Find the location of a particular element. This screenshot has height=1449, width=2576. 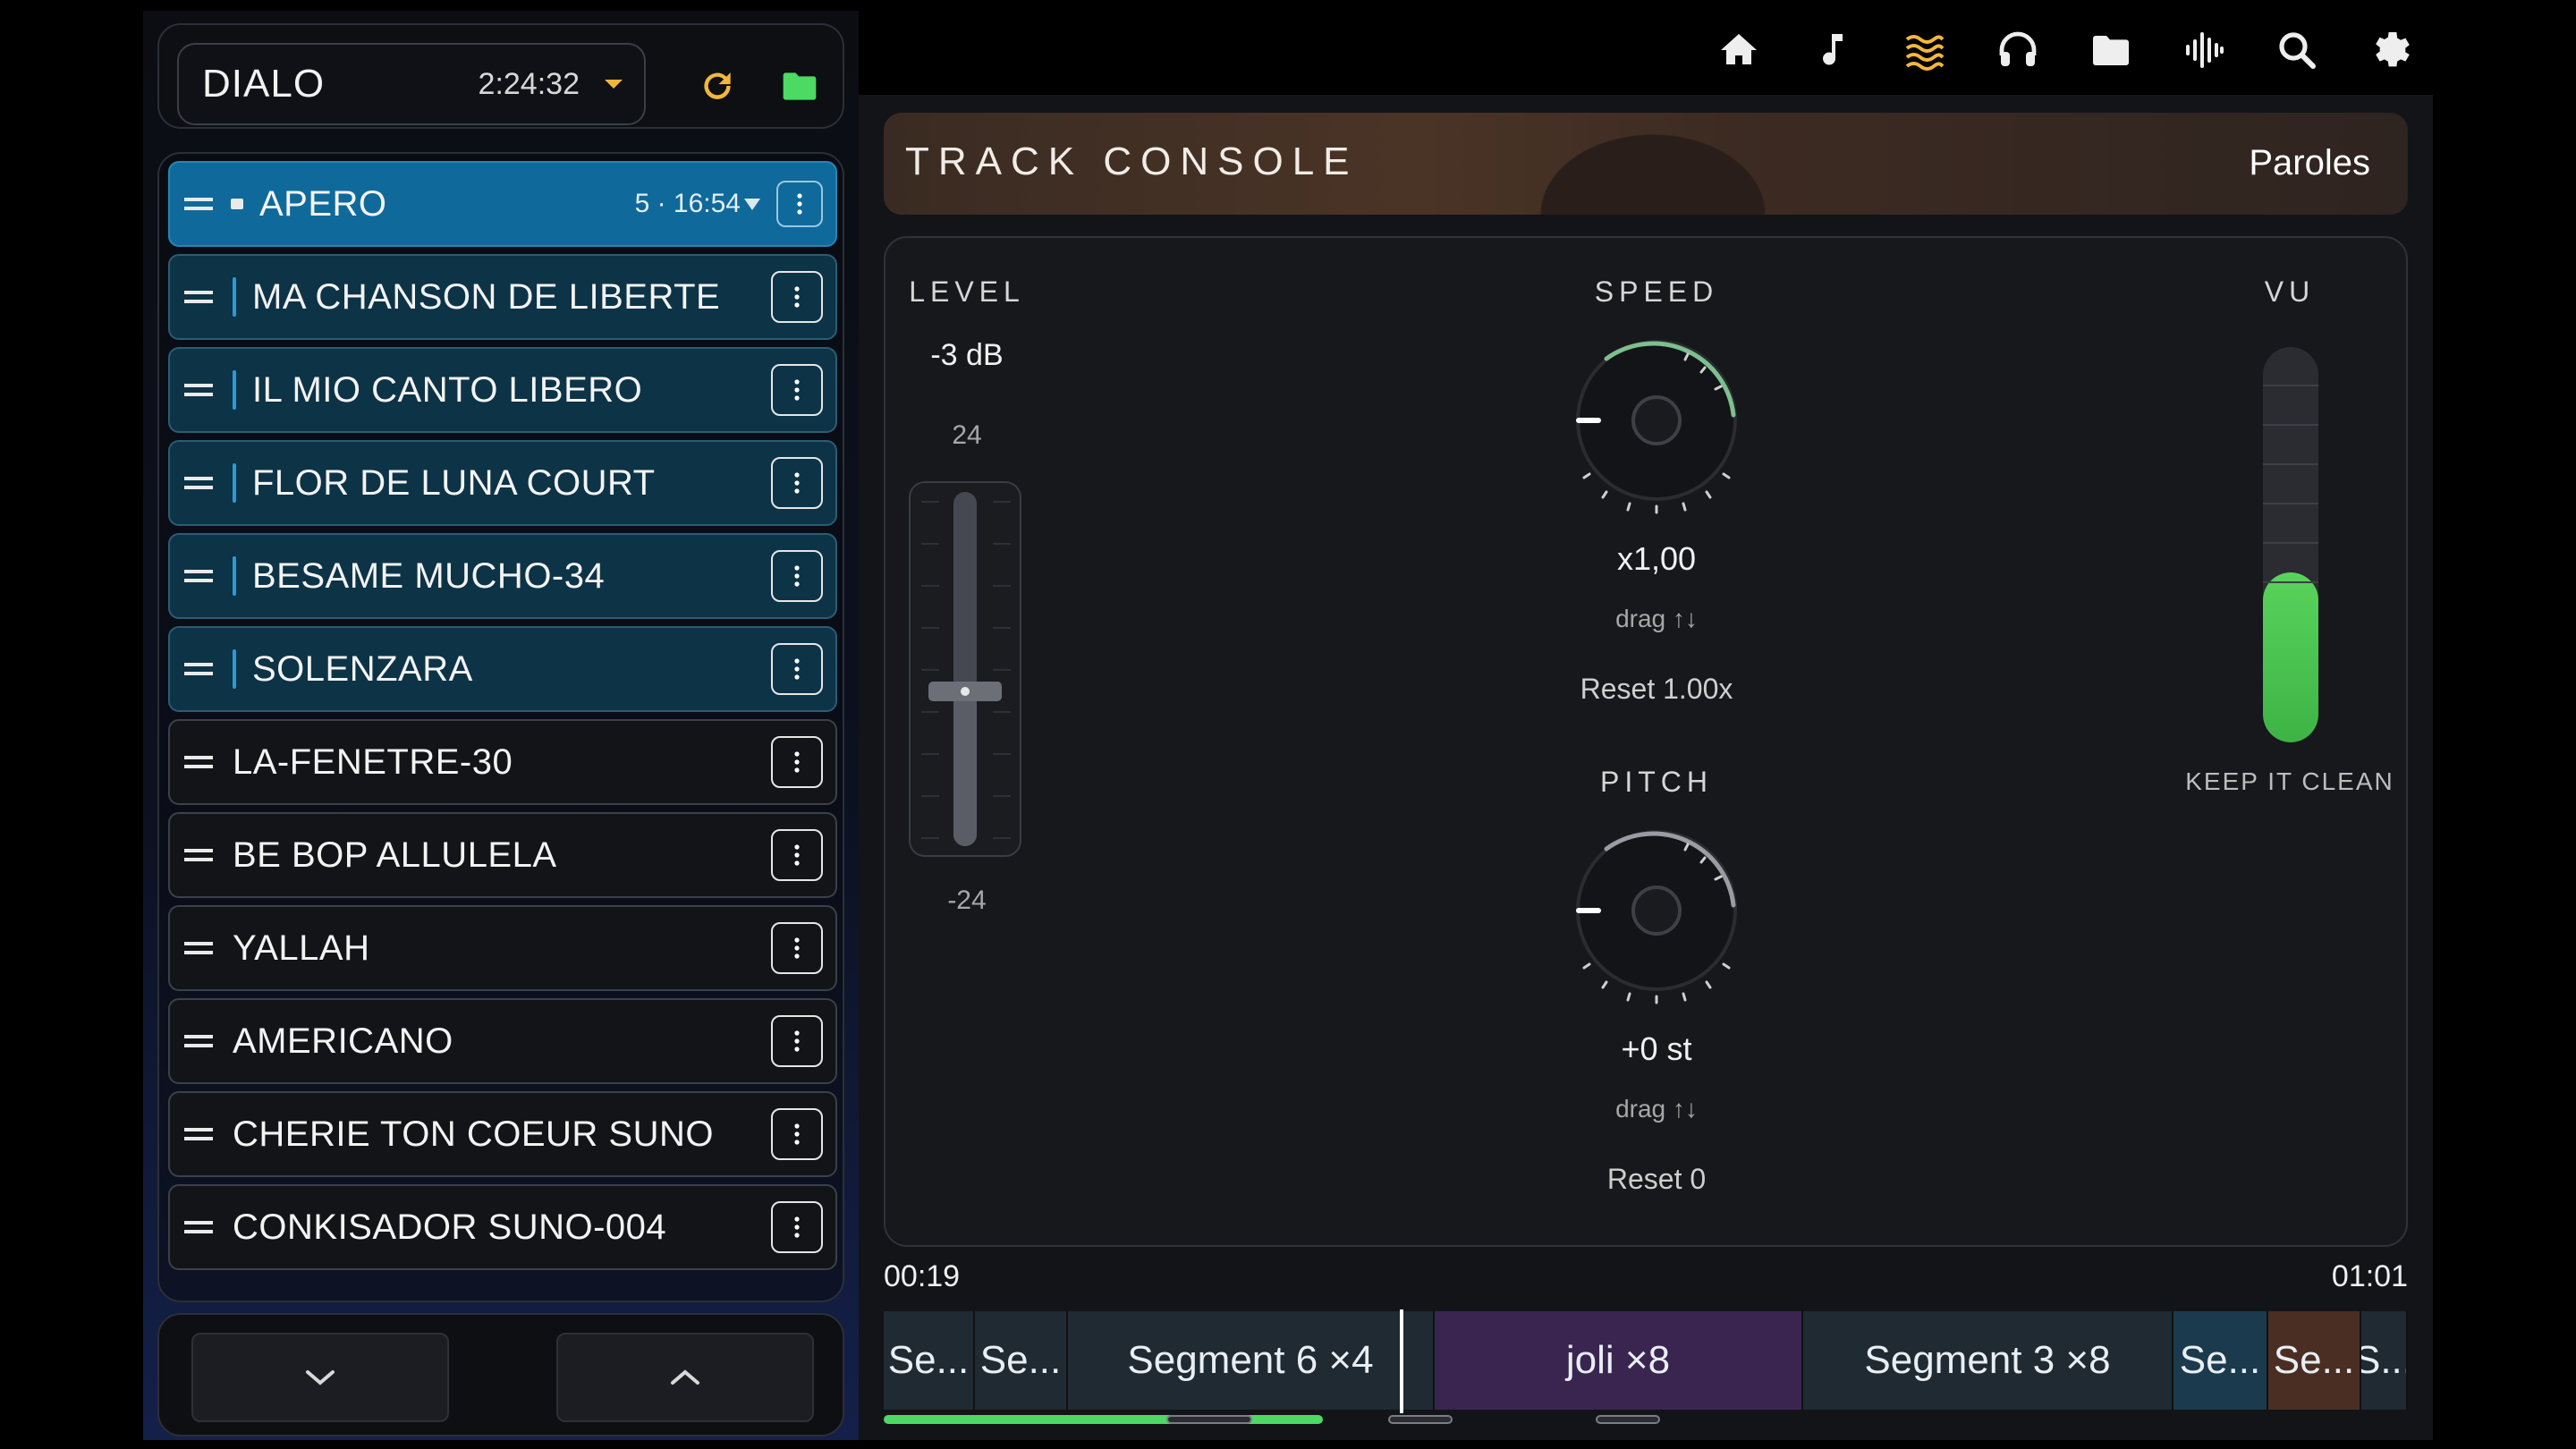

search-icon is located at coordinates (2296, 50).